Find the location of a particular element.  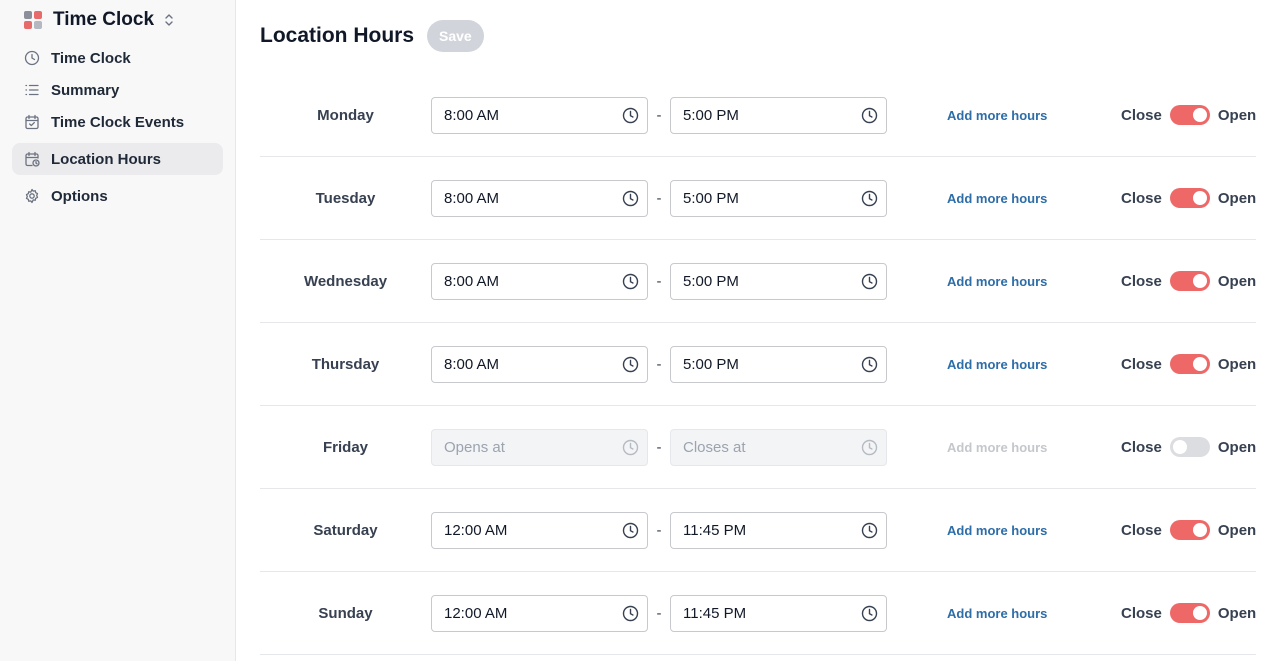

day-label: Friday is located at coordinates (345, 447).